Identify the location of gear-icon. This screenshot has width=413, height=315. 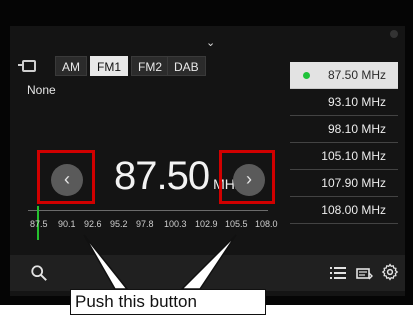
(390, 272).